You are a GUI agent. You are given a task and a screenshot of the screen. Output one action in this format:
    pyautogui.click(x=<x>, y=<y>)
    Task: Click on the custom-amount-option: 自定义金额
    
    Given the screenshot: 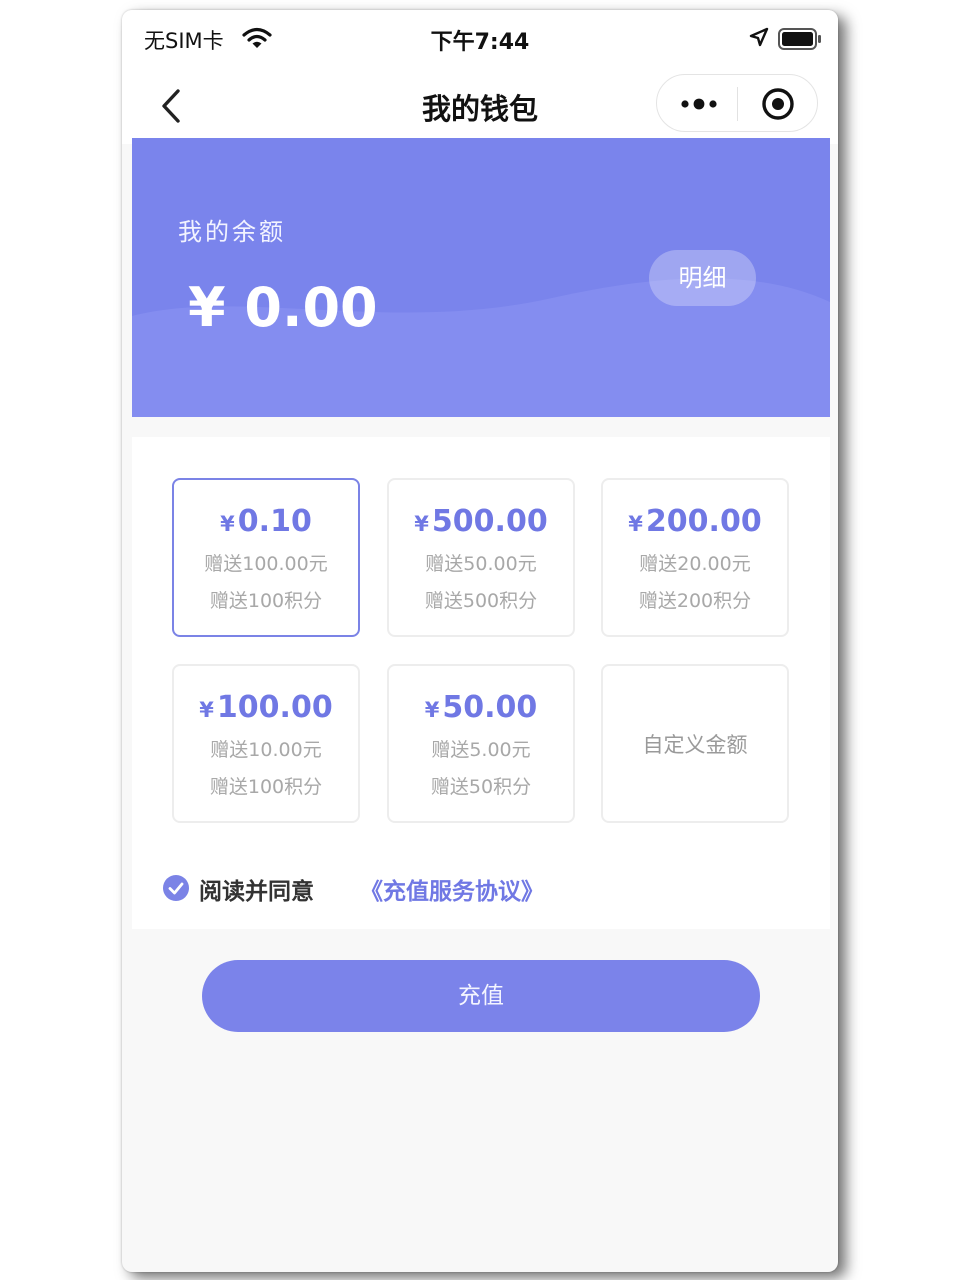 What is the action you would take?
    pyautogui.click(x=695, y=743)
    